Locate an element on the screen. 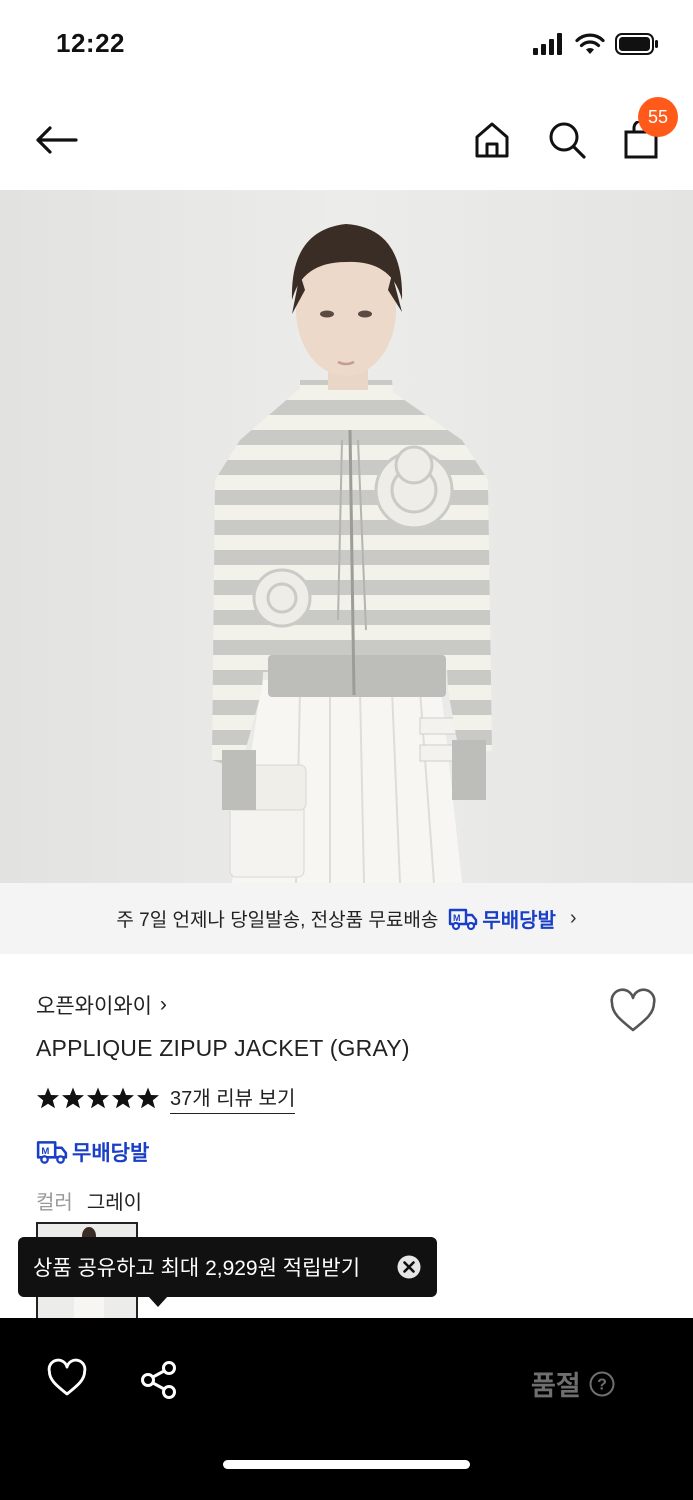  help-icon: ? is located at coordinates (602, 1384).